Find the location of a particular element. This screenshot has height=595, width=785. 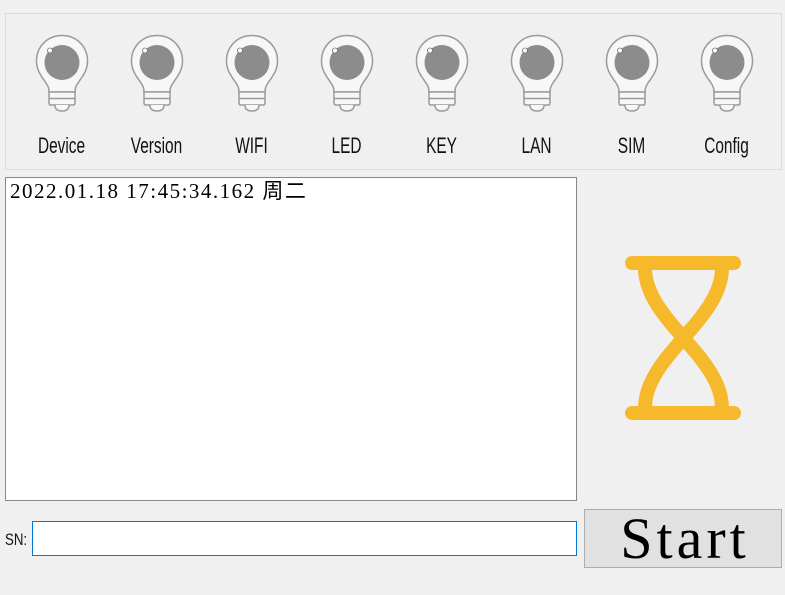

indicator-version: Version is located at coordinates (156, 91).